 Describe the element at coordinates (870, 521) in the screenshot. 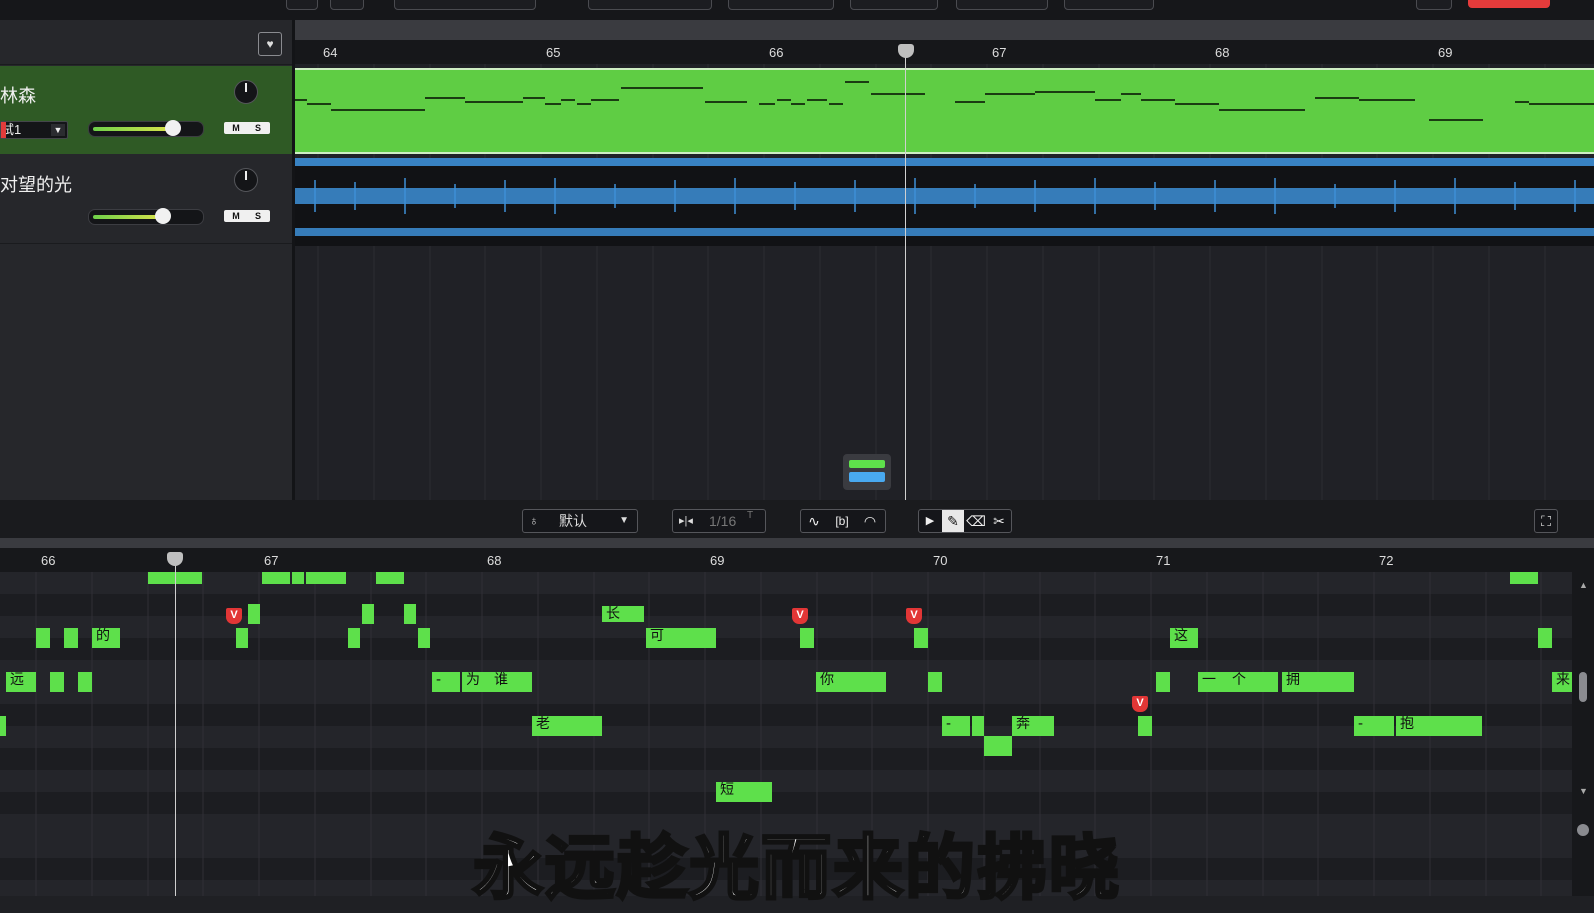

I see `tempo-icon: ◠` at that location.